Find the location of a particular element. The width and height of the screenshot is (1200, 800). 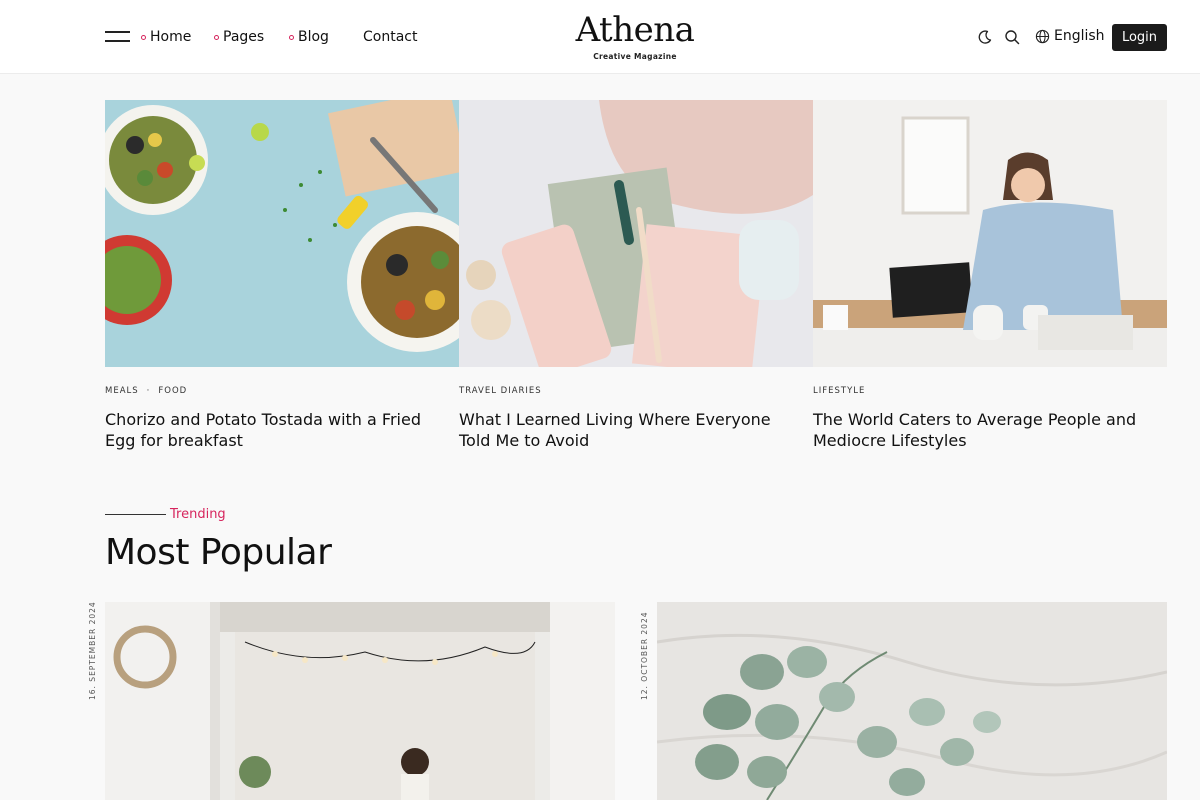

nav-pages: Pages is located at coordinates (239, 37).